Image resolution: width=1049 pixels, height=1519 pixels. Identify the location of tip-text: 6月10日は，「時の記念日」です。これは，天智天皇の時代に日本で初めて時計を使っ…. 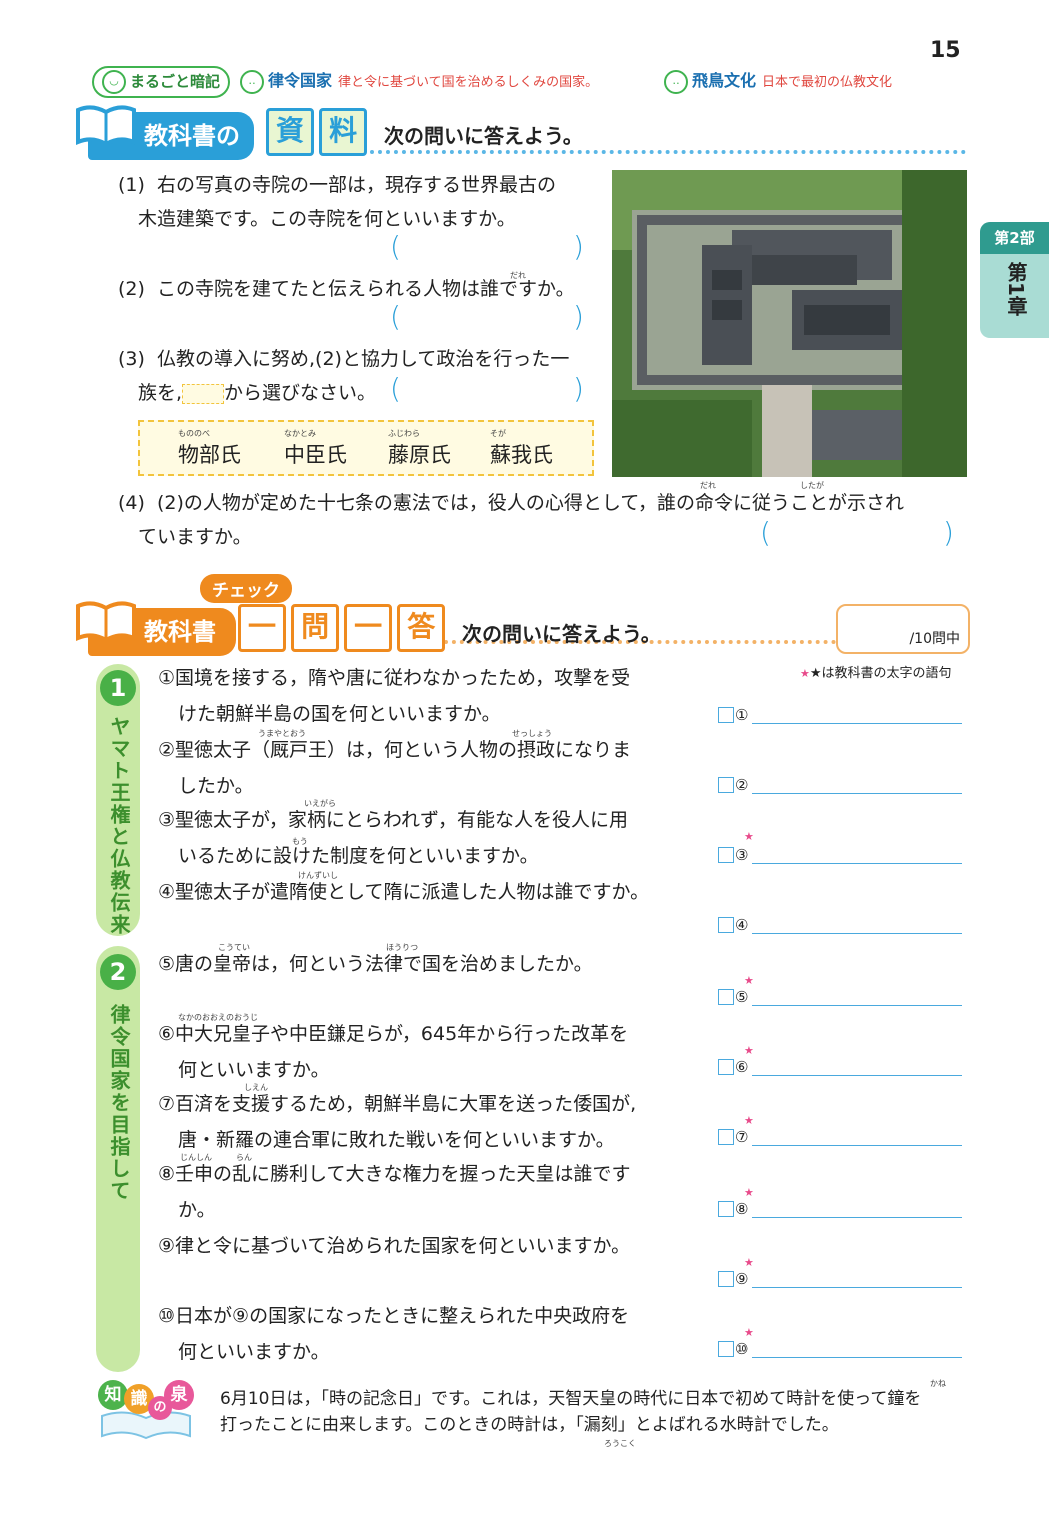
(570, 1412).